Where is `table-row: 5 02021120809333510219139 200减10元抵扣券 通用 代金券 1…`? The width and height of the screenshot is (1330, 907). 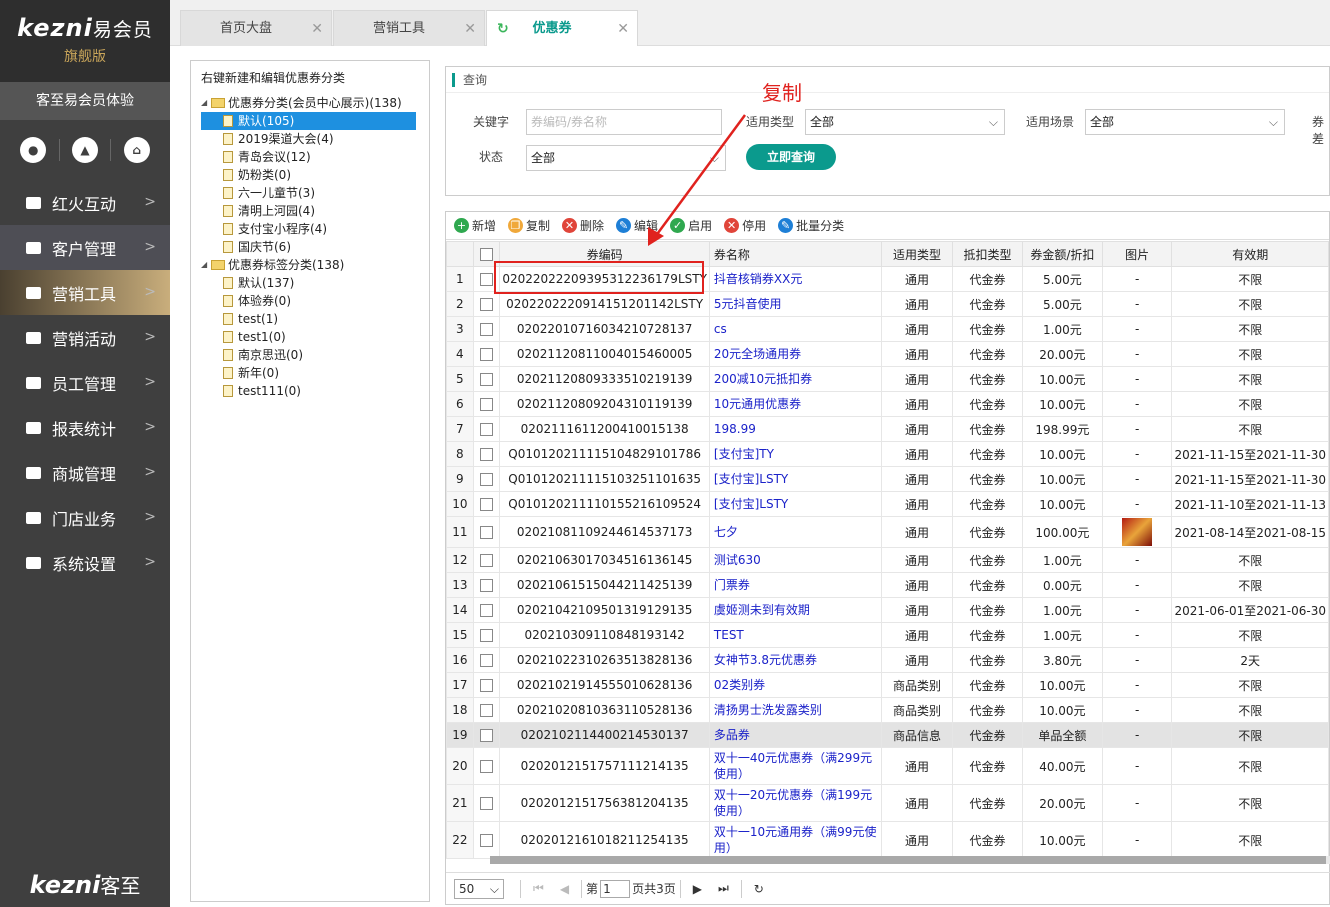 table-row: 5 02021120809333510219139 200减10元抵扣券 通用 代金券 1… is located at coordinates (887, 379).